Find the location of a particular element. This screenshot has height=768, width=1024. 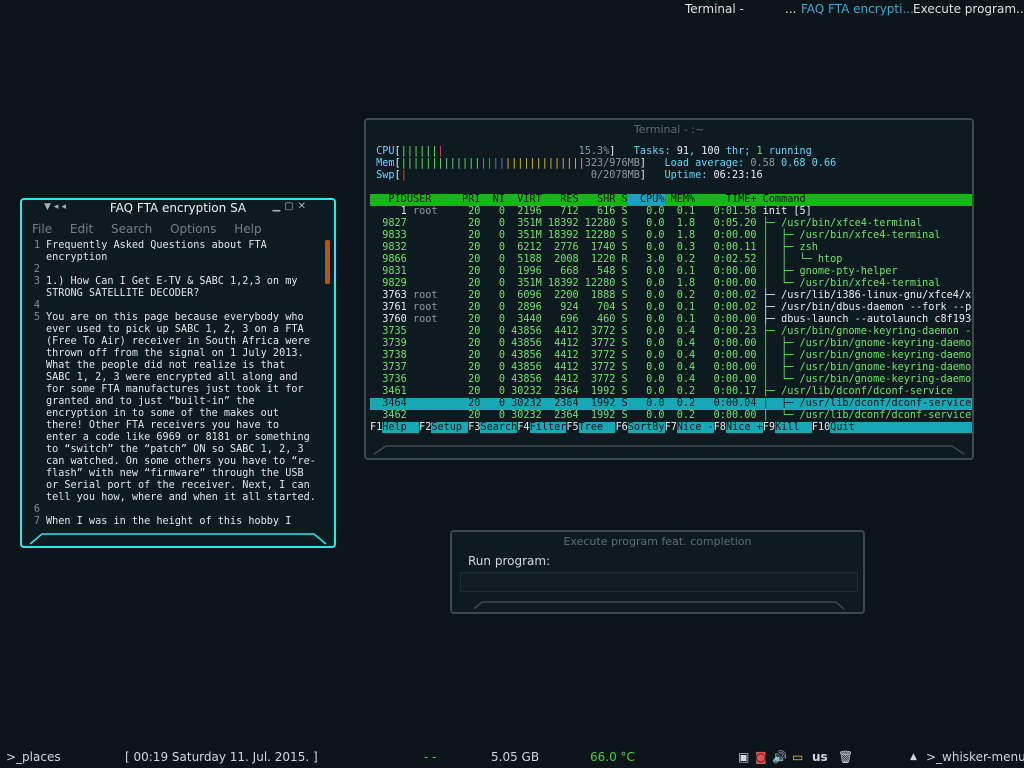

fkey-action-tree: Tree is located at coordinates (597, 427).